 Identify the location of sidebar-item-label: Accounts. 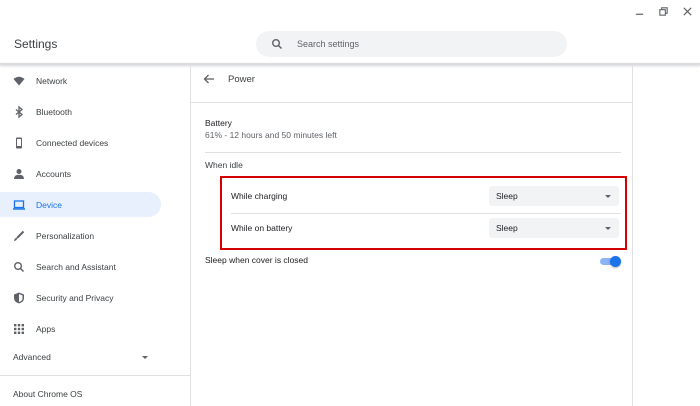
(53, 173).